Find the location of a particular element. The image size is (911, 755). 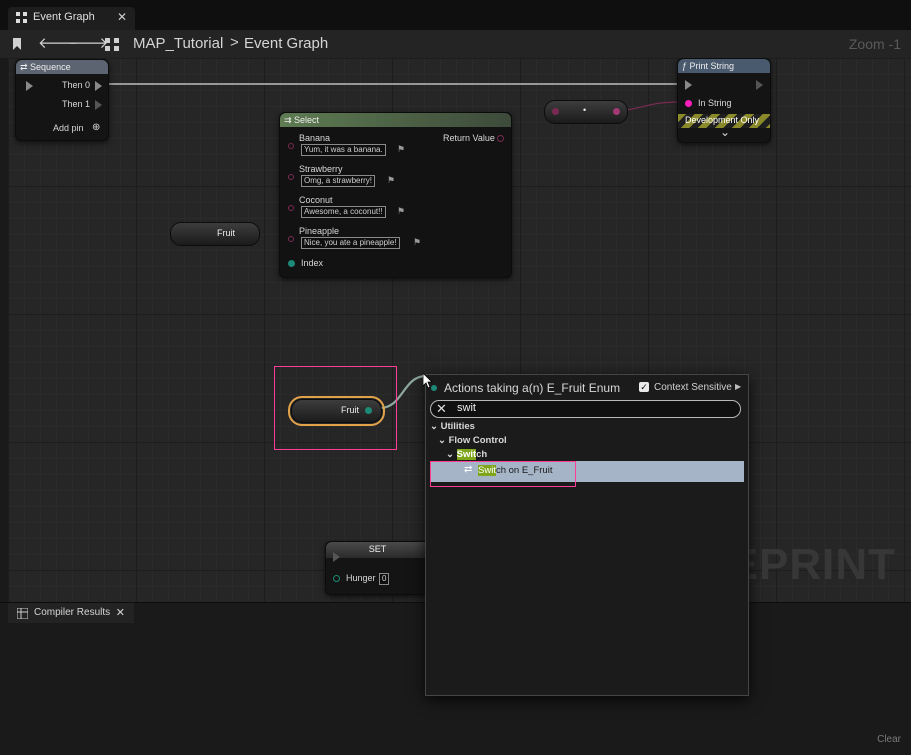

set-node: SET Hunger 0 is located at coordinates (377, 568).